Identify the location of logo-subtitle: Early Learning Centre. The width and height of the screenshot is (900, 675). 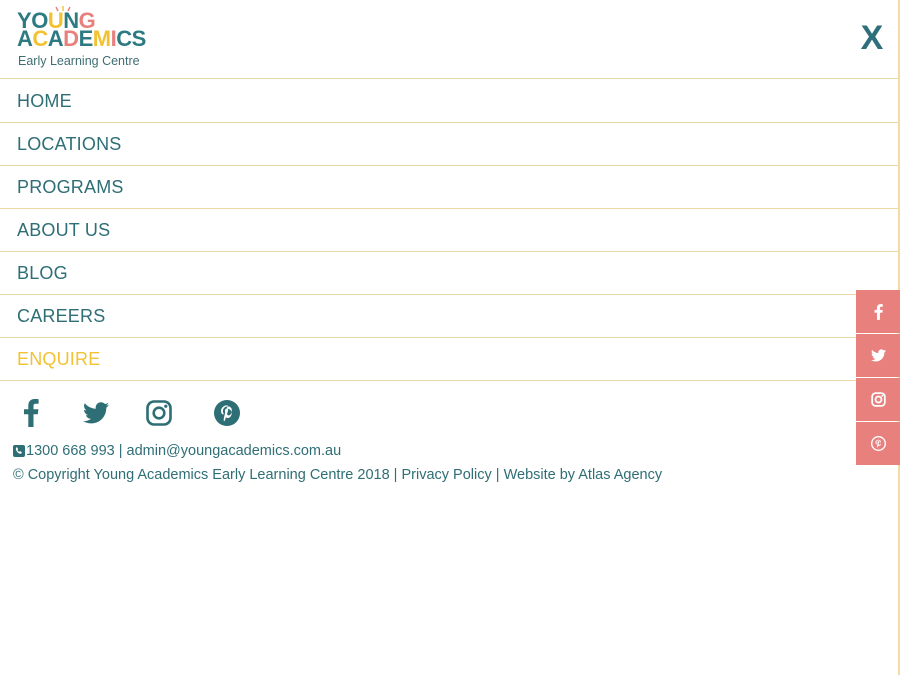
(79, 61).